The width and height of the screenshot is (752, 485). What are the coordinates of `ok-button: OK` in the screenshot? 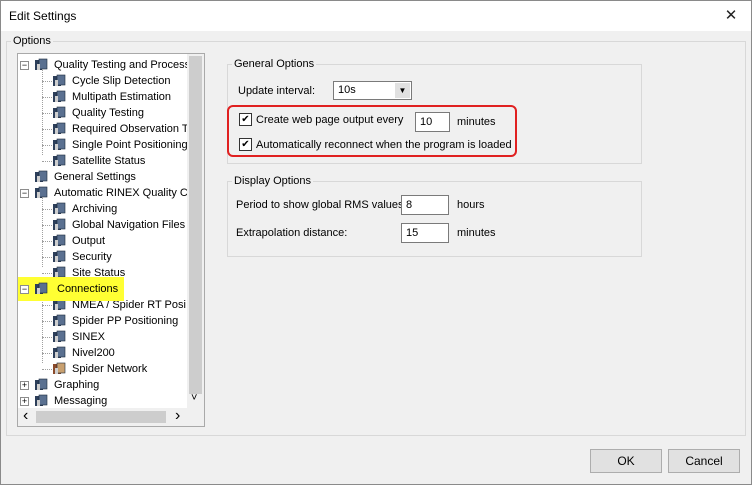 It's located at (626, 461).